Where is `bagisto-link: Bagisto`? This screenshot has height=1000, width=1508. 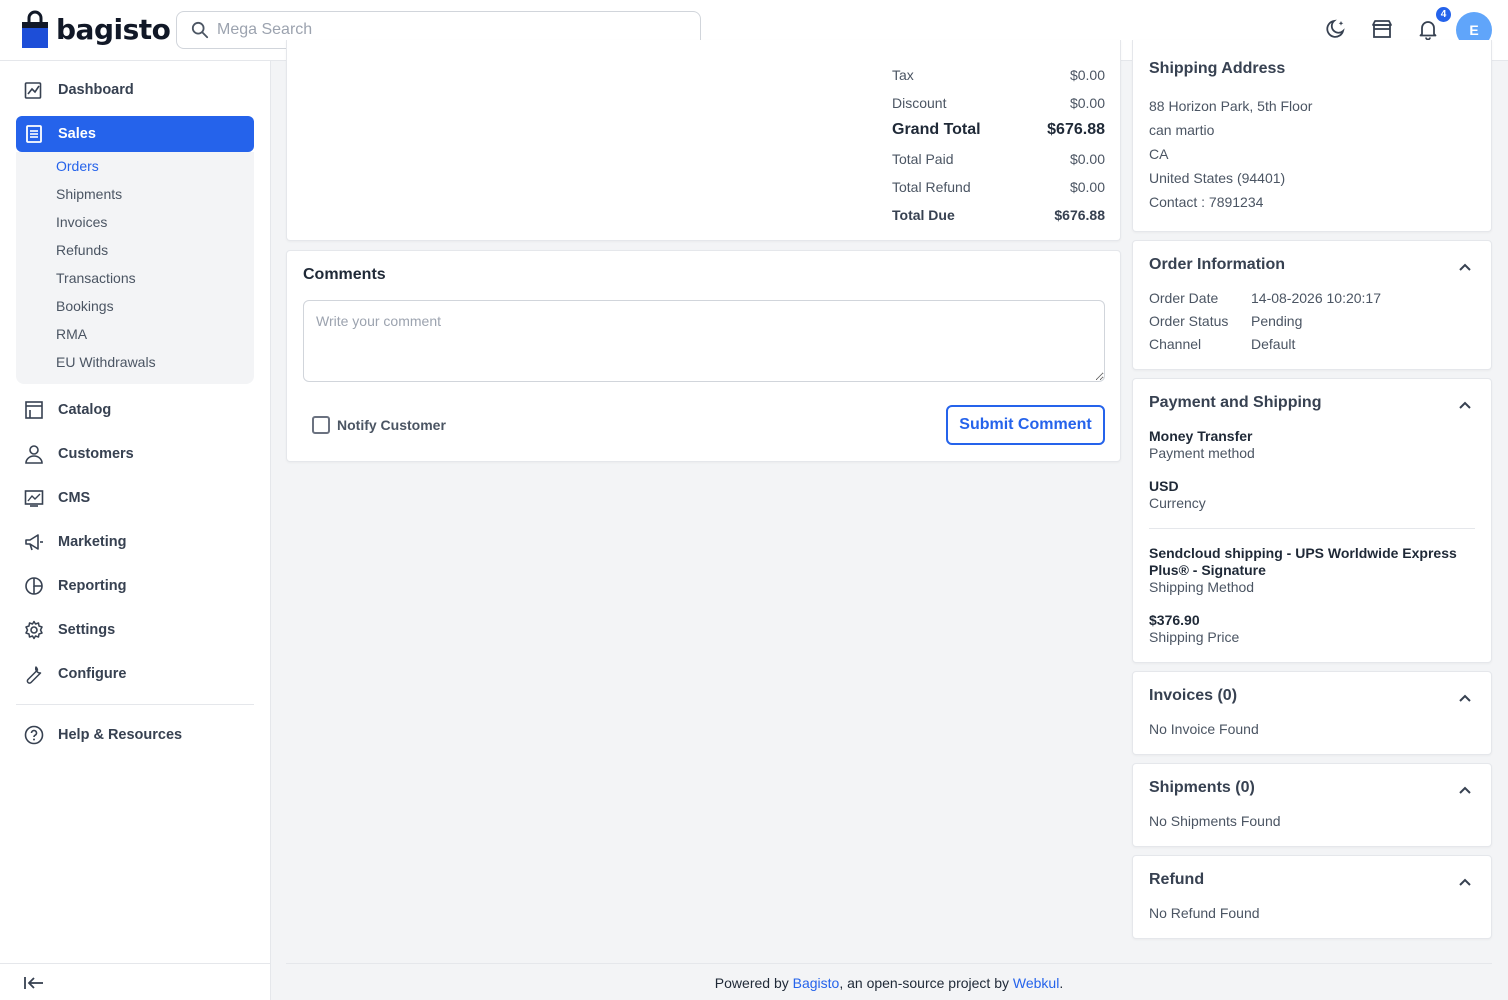
bagisto-link: Bagisto is located at coordinates (816, 983).